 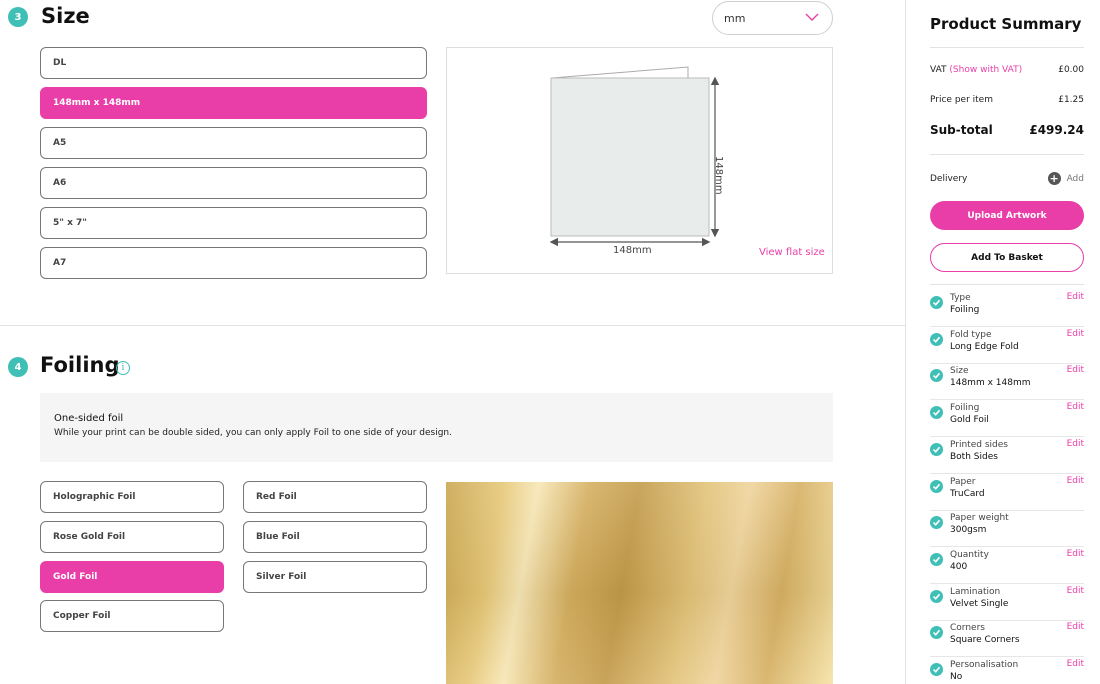 What do you see at coordinates (975, 591) in the screenshot?
I see `summary-item-label: Lamination` at bounding box center [975, 591].